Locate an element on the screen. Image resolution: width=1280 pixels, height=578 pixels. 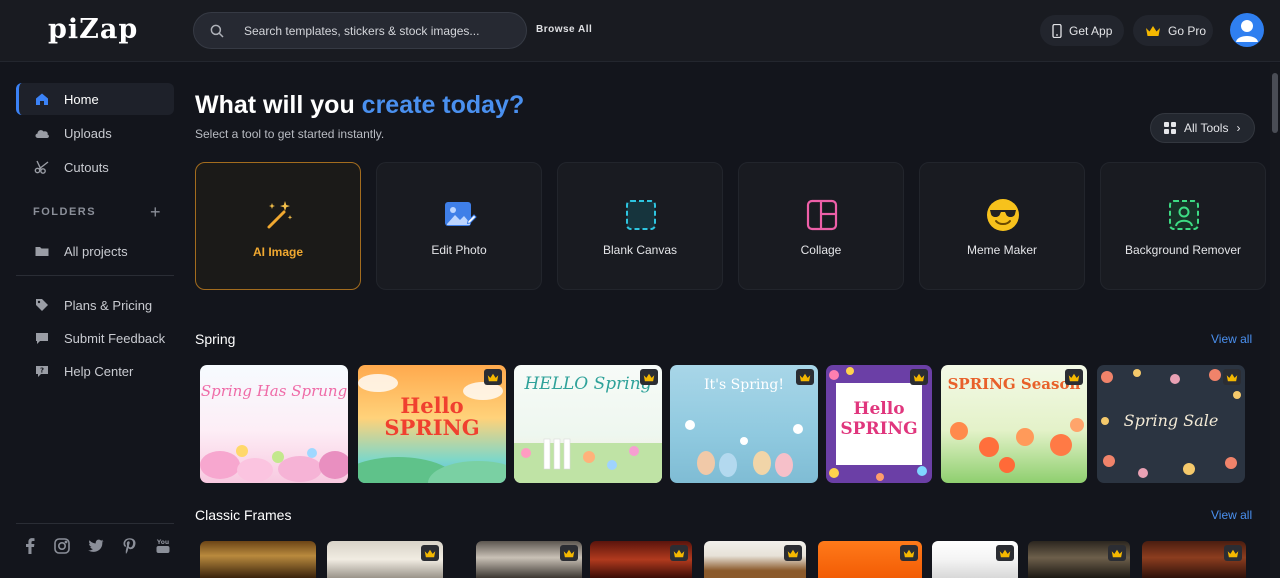
template-card: Spring Has Sprung is located at coordinates (274, 424).